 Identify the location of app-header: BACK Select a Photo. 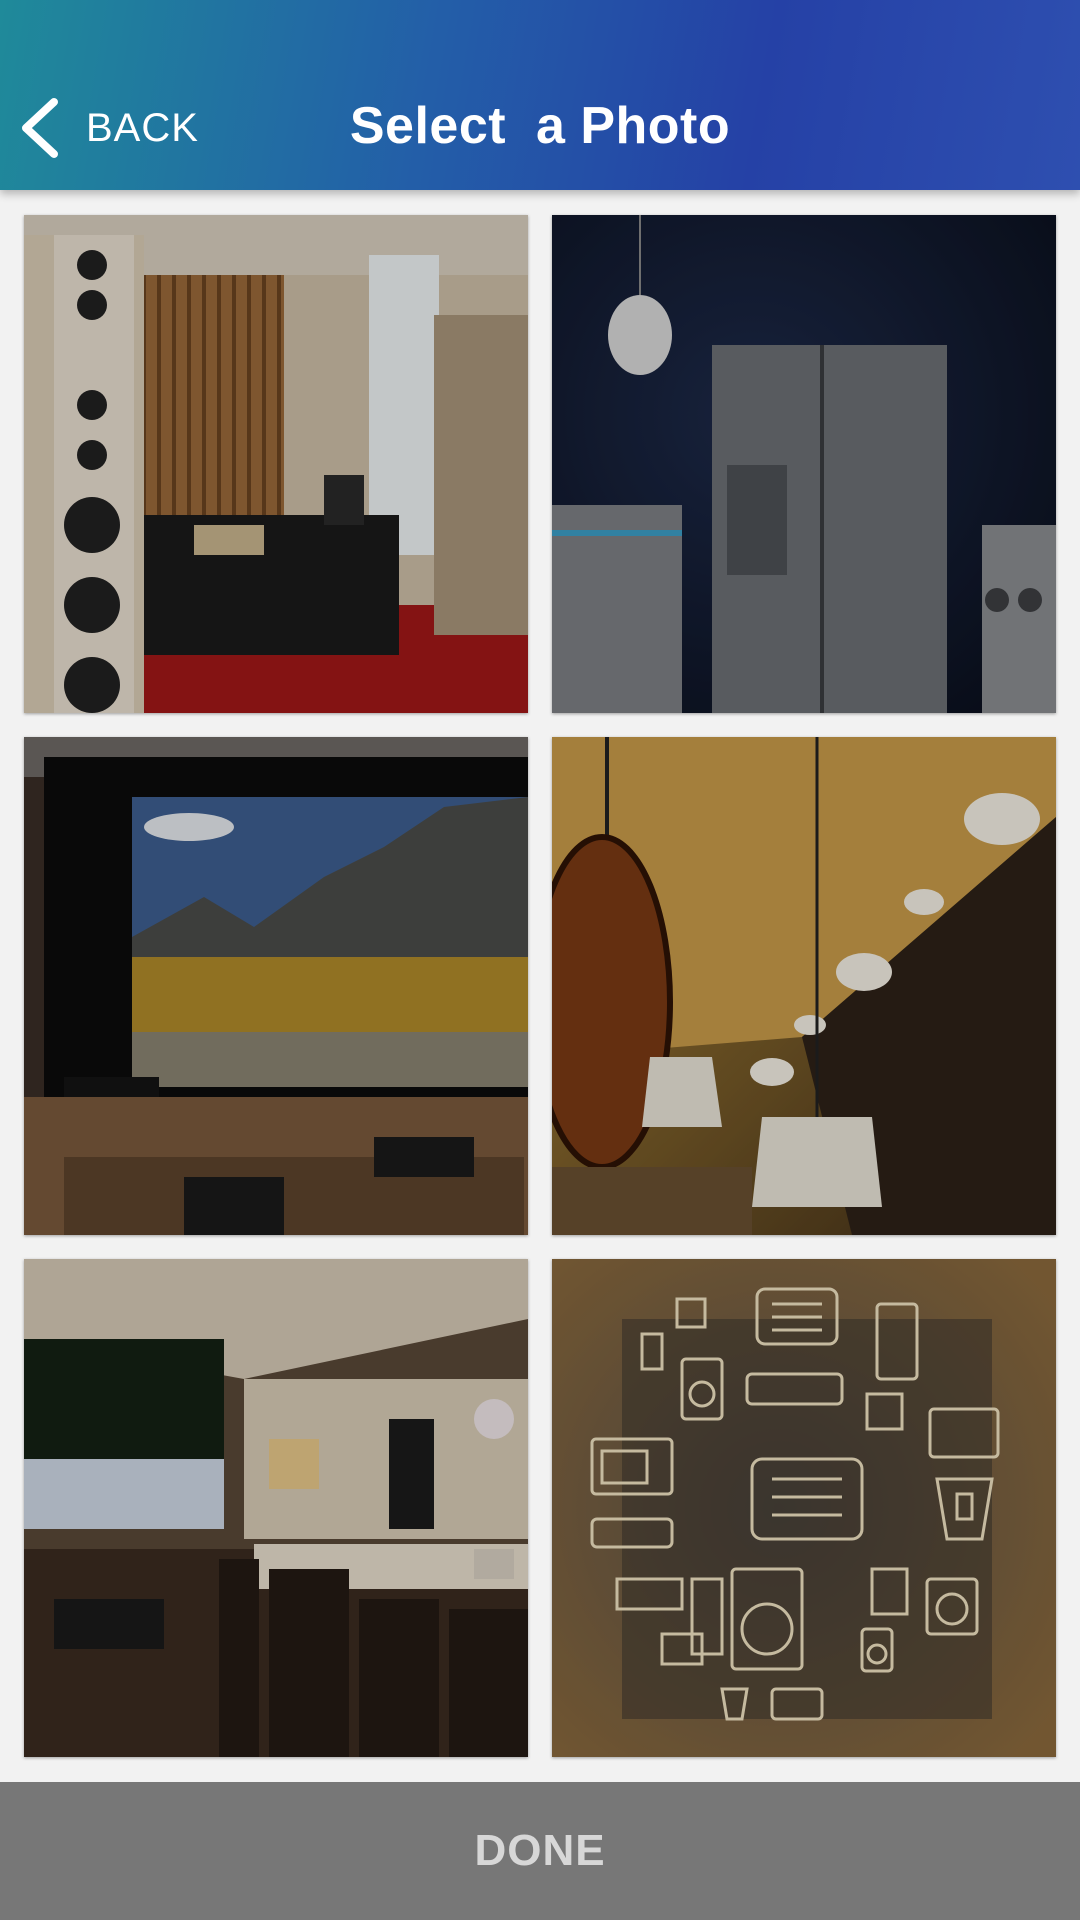
(540, 95).